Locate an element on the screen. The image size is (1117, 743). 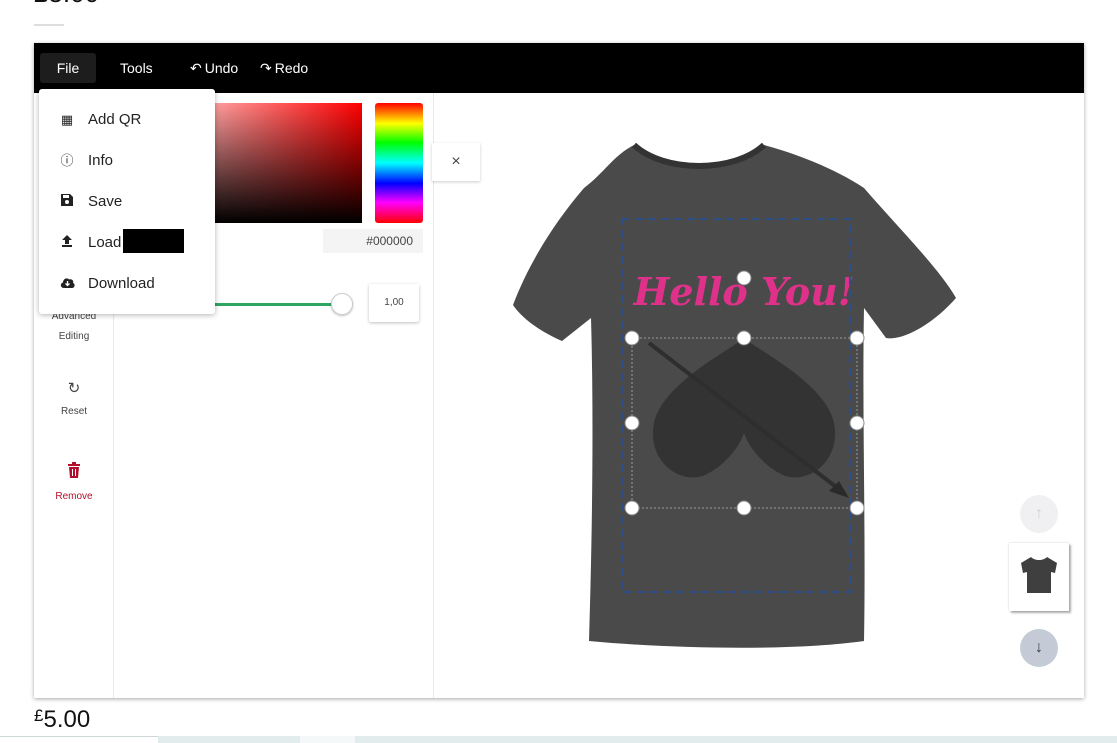
reset-label: Reset is located at coordinates (74, 411).